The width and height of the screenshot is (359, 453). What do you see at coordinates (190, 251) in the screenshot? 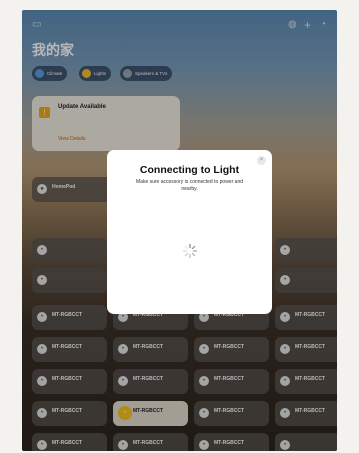
I see `loading-spinner-icon` at bounding box center [190, 251].